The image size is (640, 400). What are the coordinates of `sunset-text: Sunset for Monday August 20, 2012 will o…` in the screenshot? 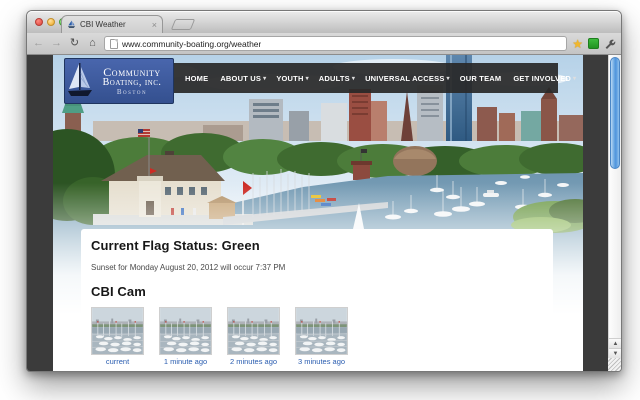 It's located at (188, 267).